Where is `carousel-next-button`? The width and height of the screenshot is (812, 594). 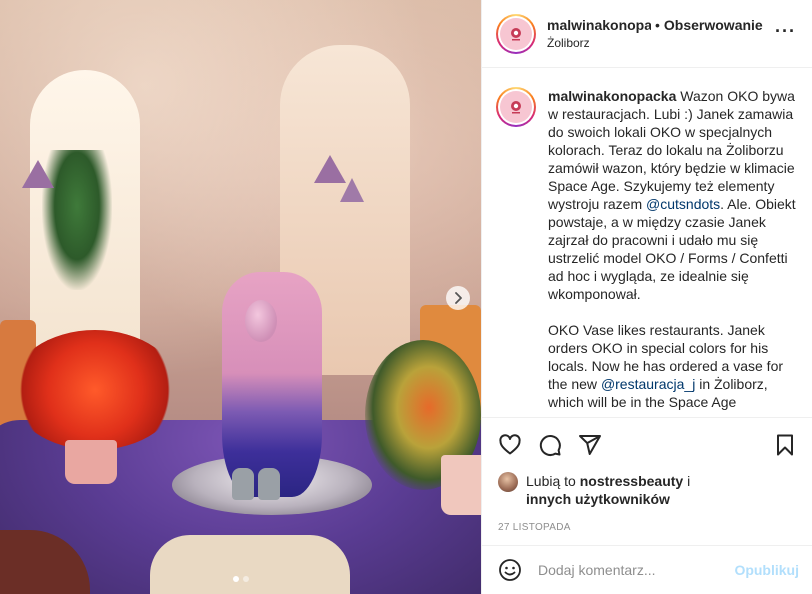
carousel-next-button is located at coordinates (458, 298).